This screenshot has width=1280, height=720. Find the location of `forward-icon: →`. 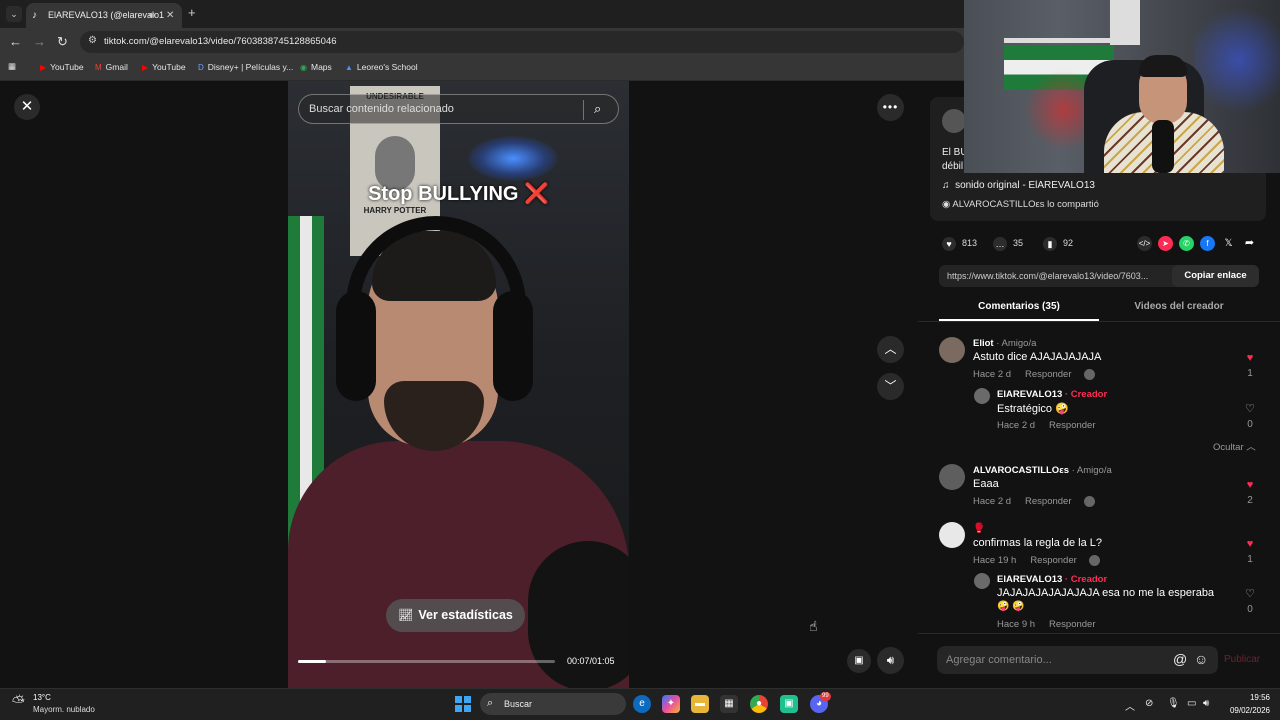

forward-icon: → is located at coordinates (39, 42).